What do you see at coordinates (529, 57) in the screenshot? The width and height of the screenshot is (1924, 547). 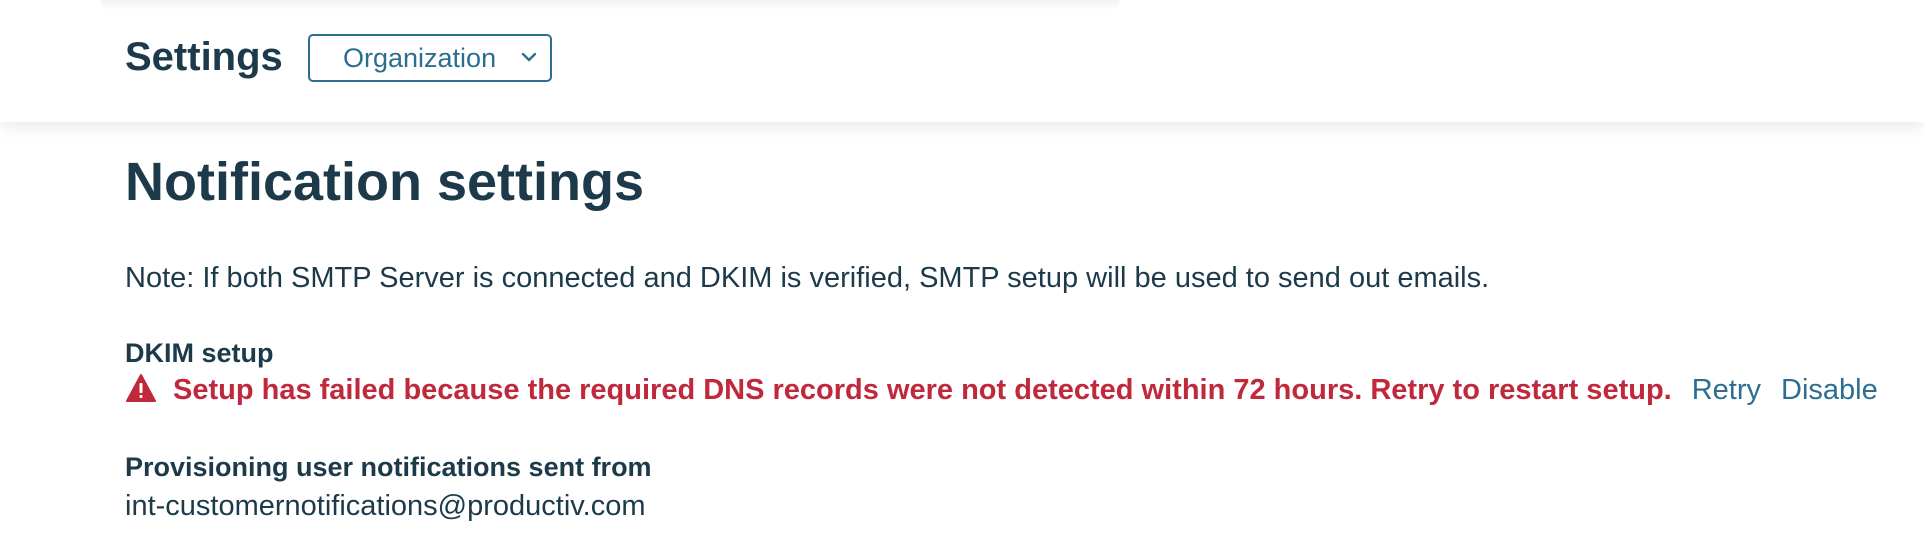 I see `chevron-down-icon` at bounding box center [529, 57].